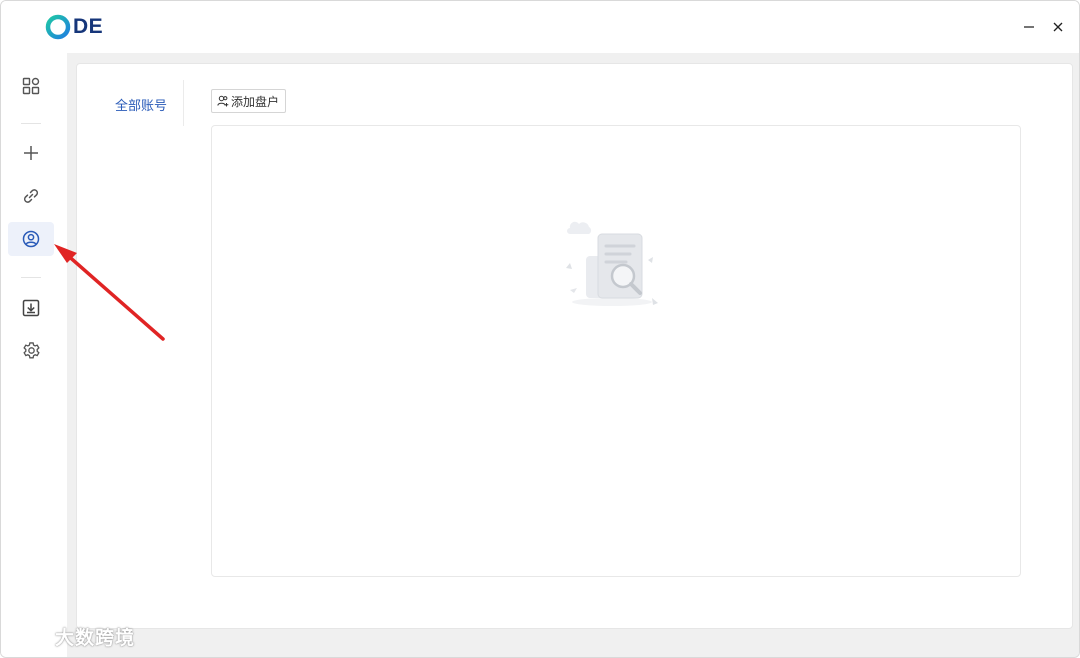 The image size is (1080, 658). I want to click on sidebar-item-add, so click(31, 153).